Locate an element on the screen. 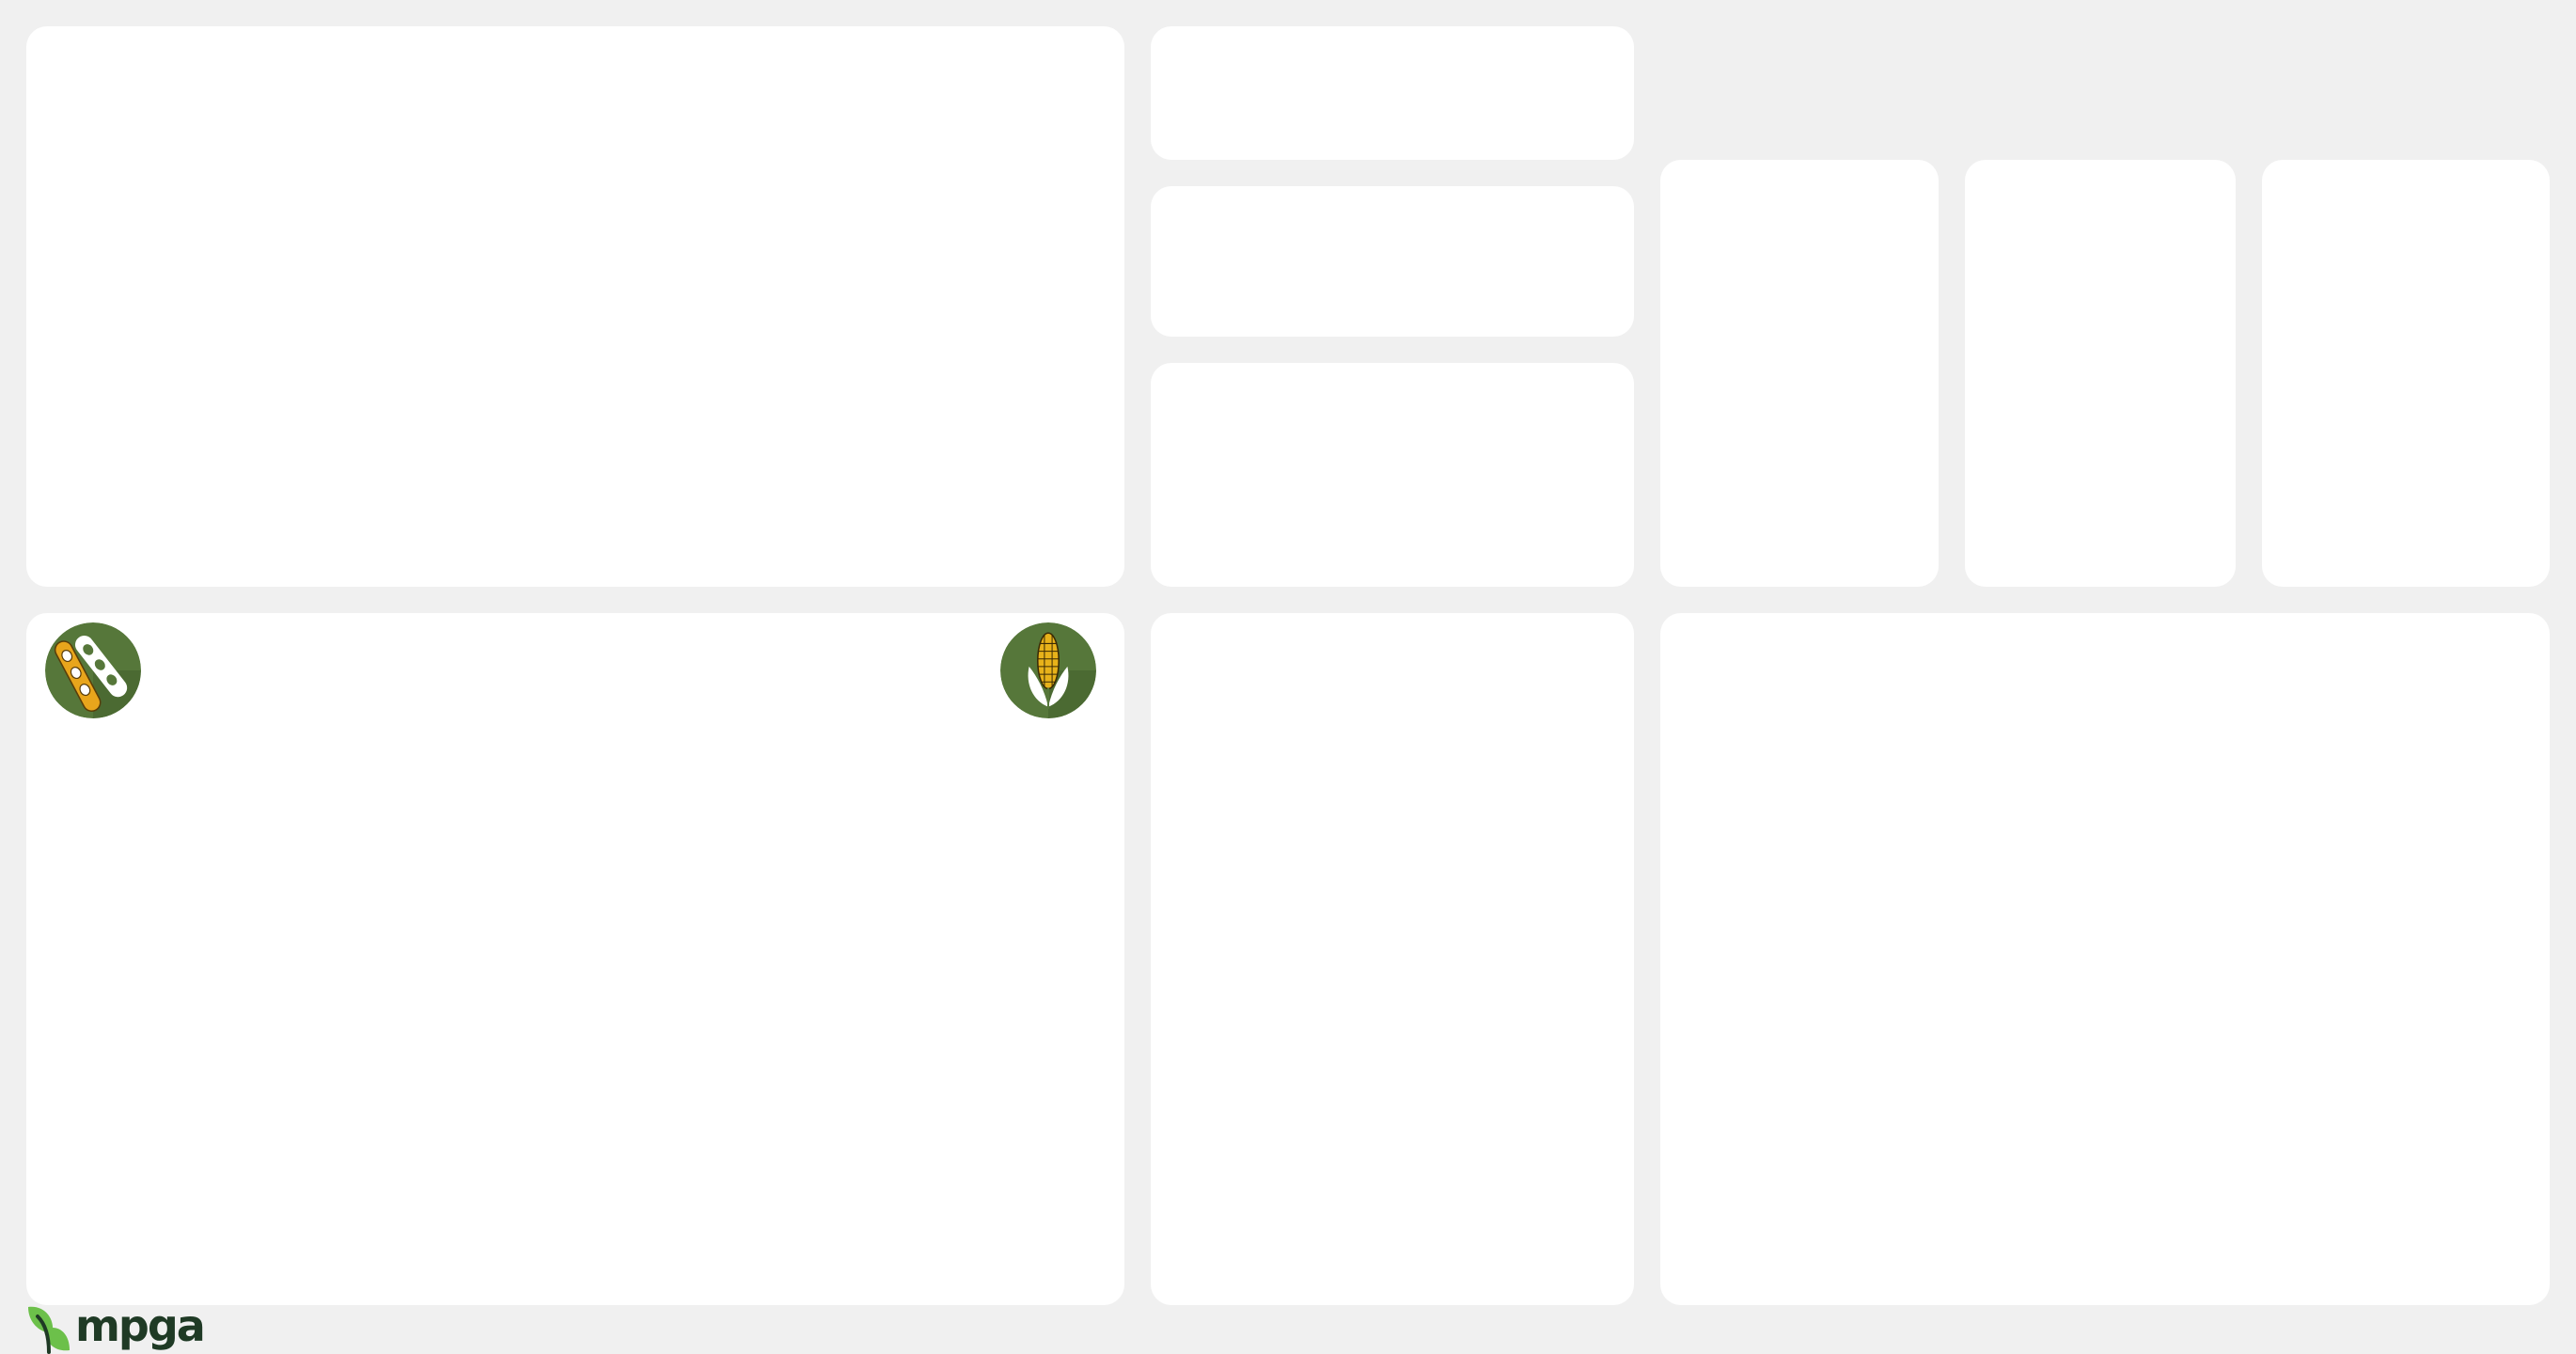 This screenshot has height=1354, width=2576. bottom-middle-panel is located at coordinates (1393, 959).